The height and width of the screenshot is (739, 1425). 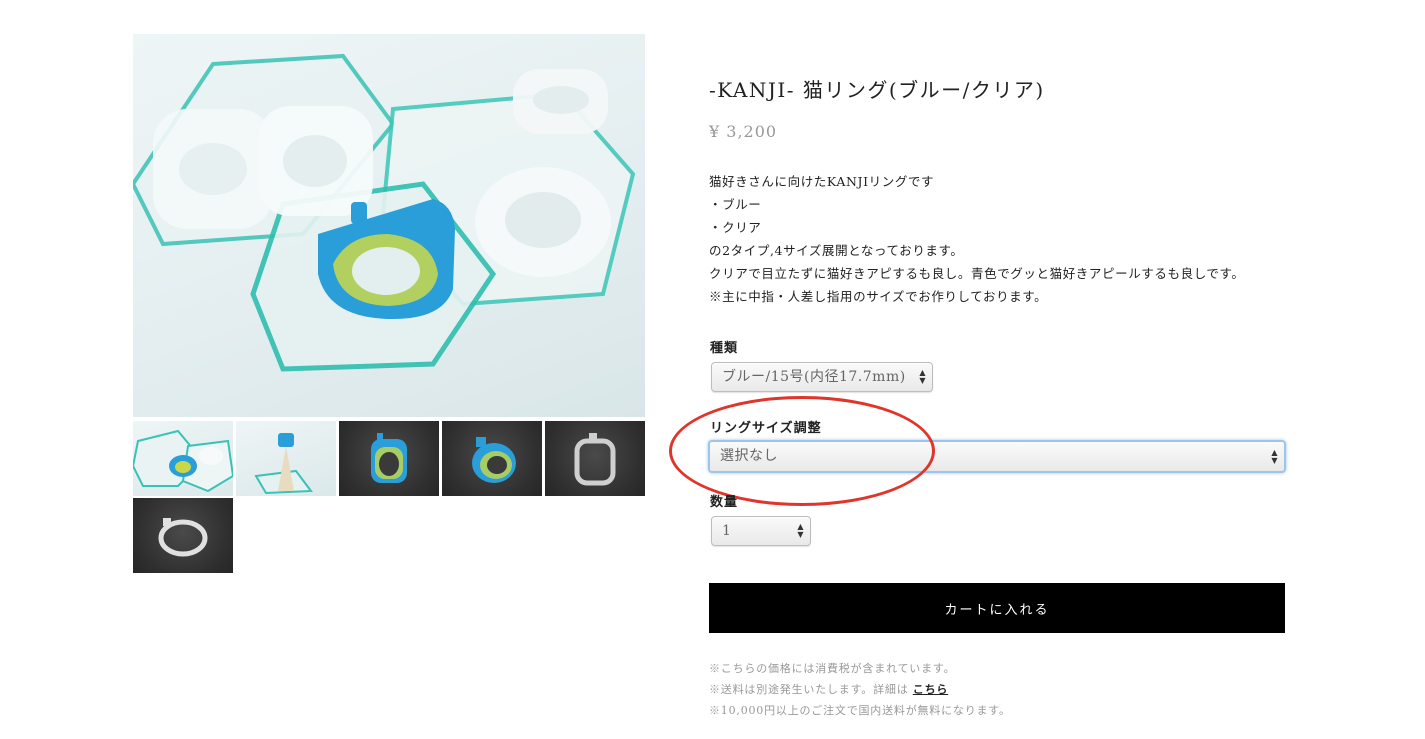 What do you see at coordinates (724, 502) in the screenshot?
I see `quantity-label: 数量` at bounding box center [724, 502].